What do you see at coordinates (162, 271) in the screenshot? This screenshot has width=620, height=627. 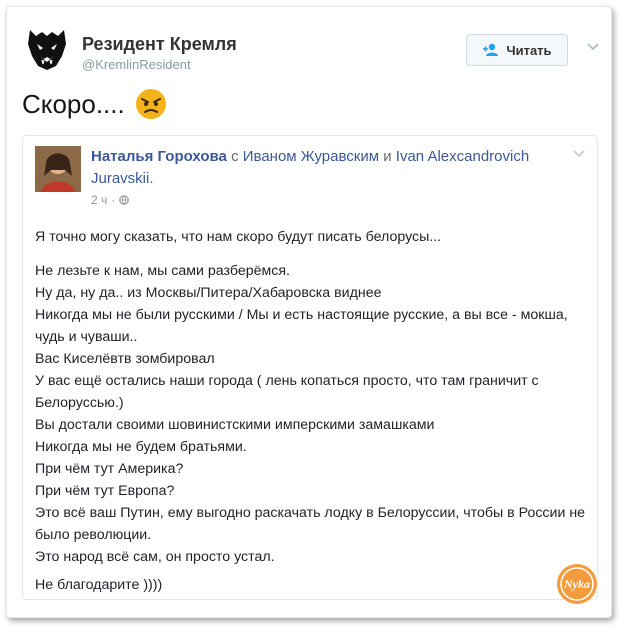 I see `post-line: Не лезьте к нам, мы сами разберёмся.` at bounding box center [162, 271].